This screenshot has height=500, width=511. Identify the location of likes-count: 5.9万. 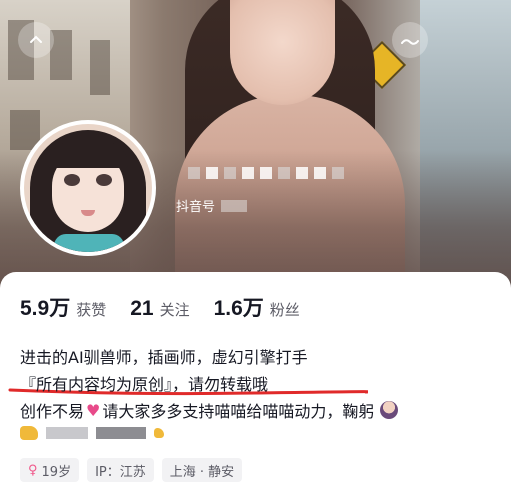
(45, 307).